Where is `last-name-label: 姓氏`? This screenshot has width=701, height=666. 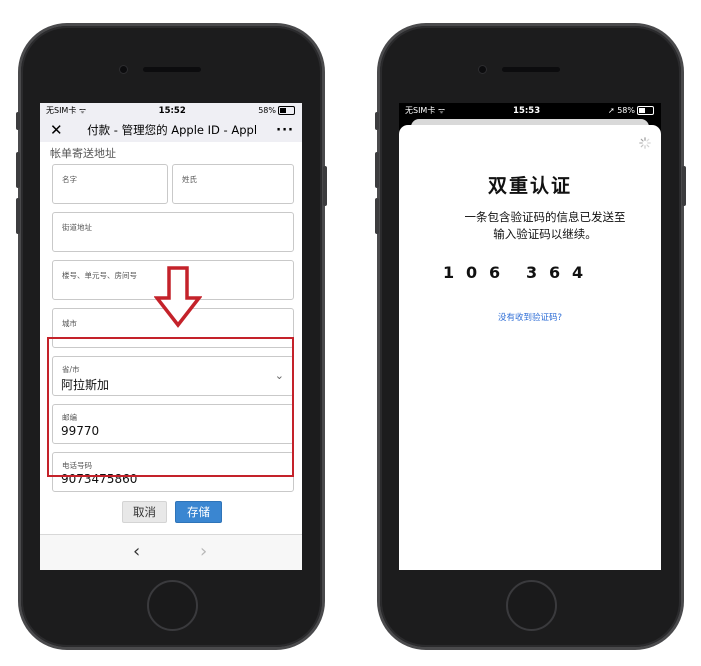
last-name-label: 姓氏 is located at coordinates (189, 179).